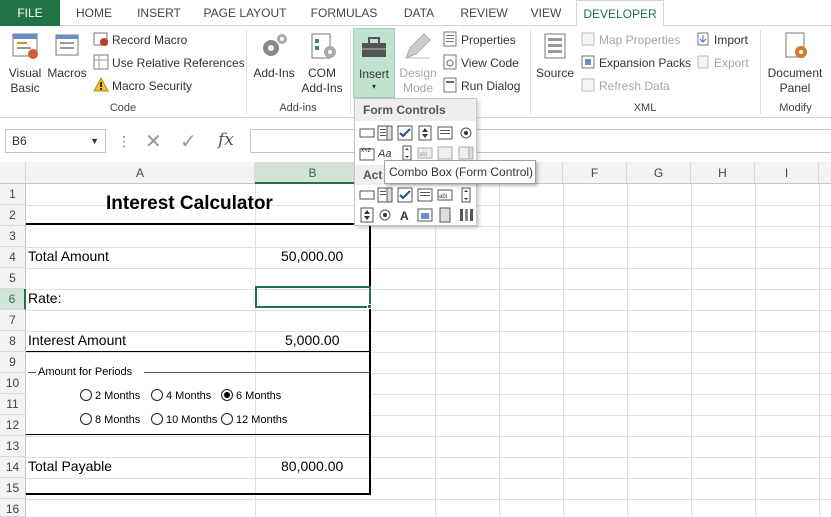 The height and width of the screenshot is (517, 831). What do you see at coordinates (625, 86) in the screenshot?
I see `refresh-data-button: Refresh Data` at bounding box center [625, 86].